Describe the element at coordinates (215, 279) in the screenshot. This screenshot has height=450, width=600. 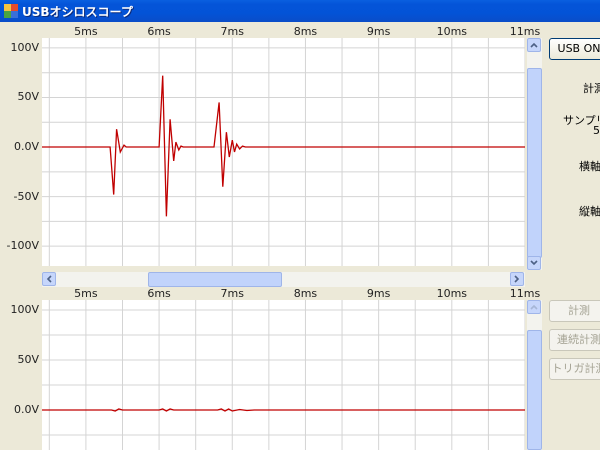
I see `horizontal-scroll-thumb` at that location.